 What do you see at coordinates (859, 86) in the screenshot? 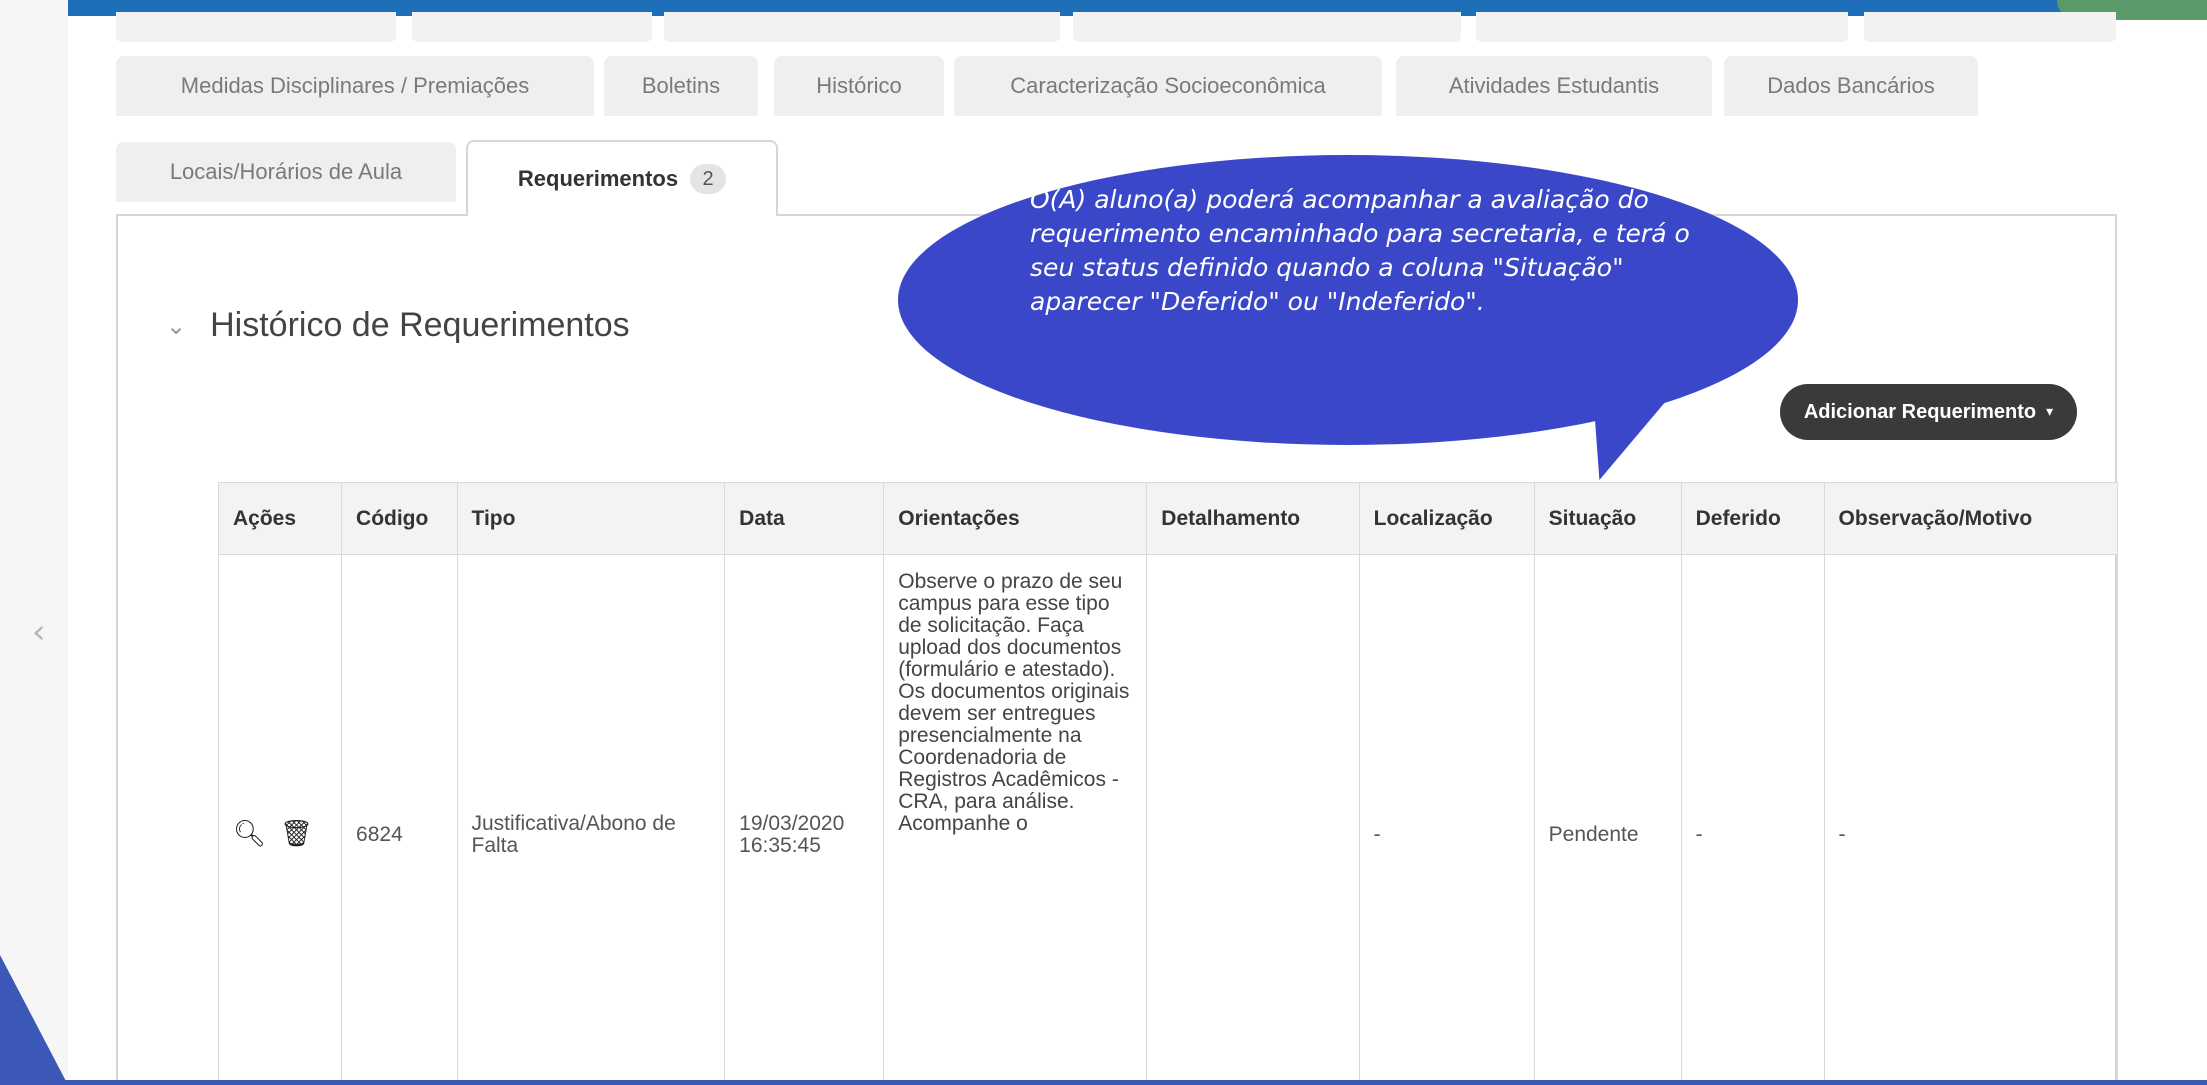
I see `tab-historico: Histórico` at bounding box center [859, 86].